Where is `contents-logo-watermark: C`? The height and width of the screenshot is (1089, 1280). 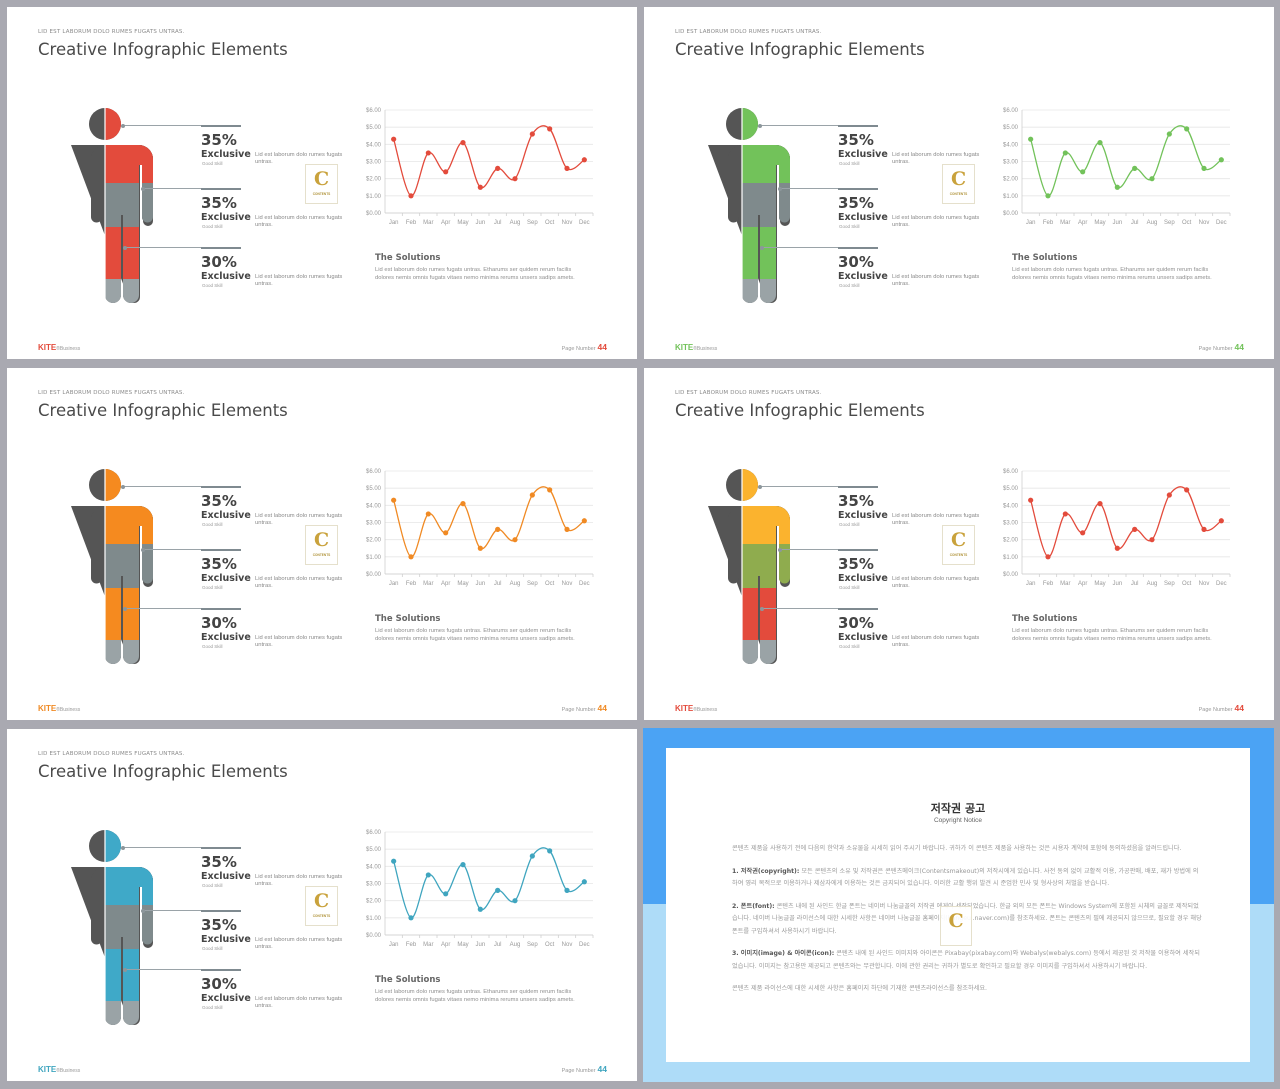 contents-logo-watermark: C is located at coordinates (956, 926).